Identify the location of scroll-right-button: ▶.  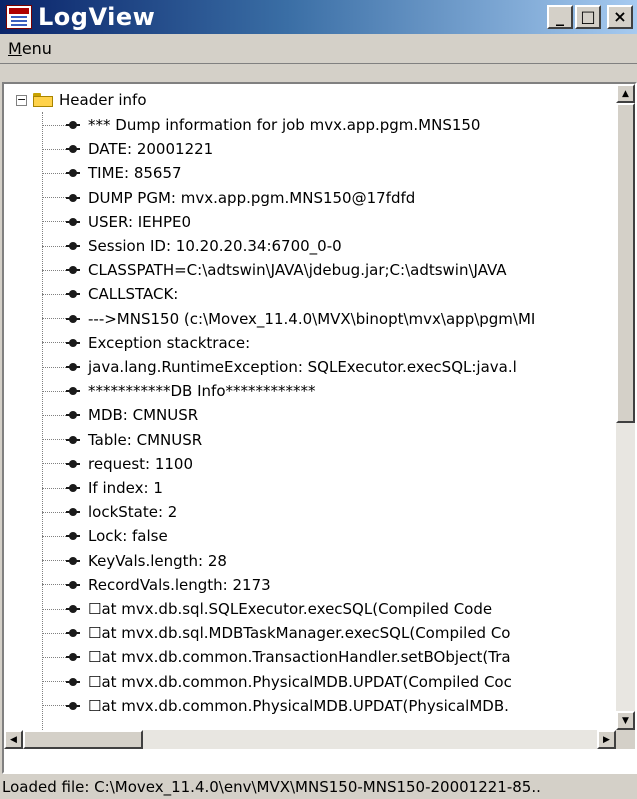
(606, 739).